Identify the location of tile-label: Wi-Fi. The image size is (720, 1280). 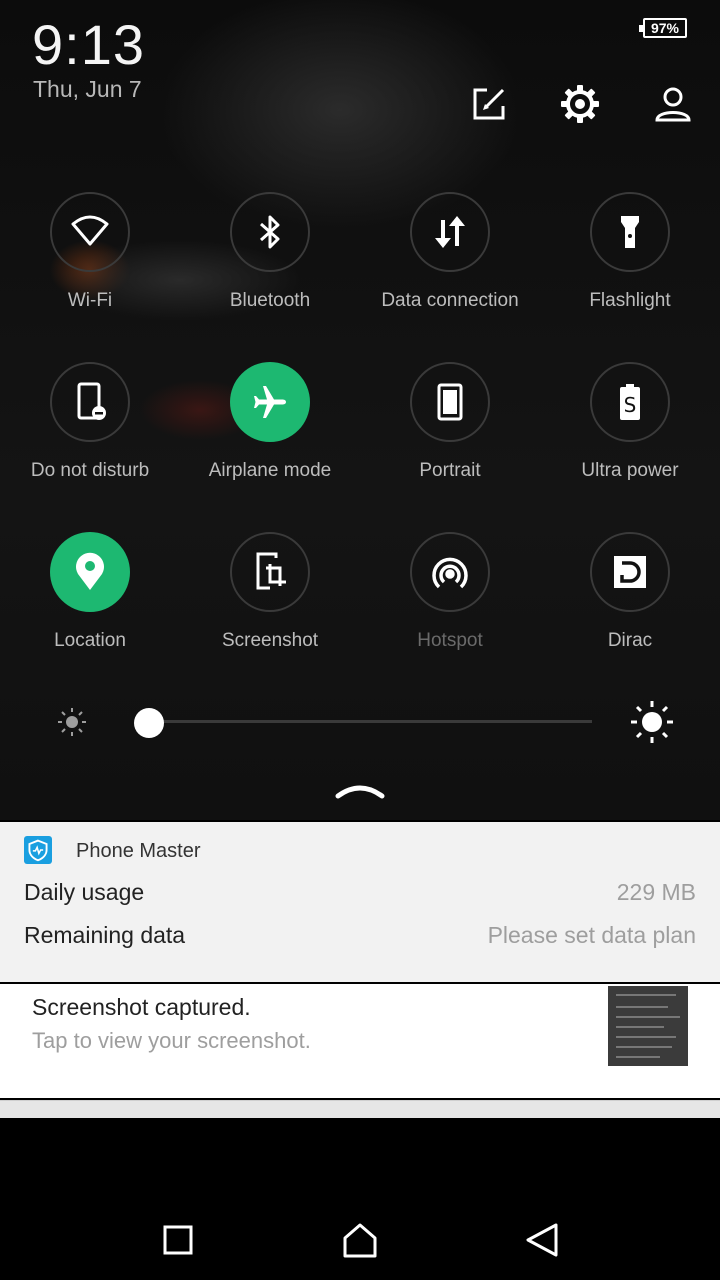
(90, 300).